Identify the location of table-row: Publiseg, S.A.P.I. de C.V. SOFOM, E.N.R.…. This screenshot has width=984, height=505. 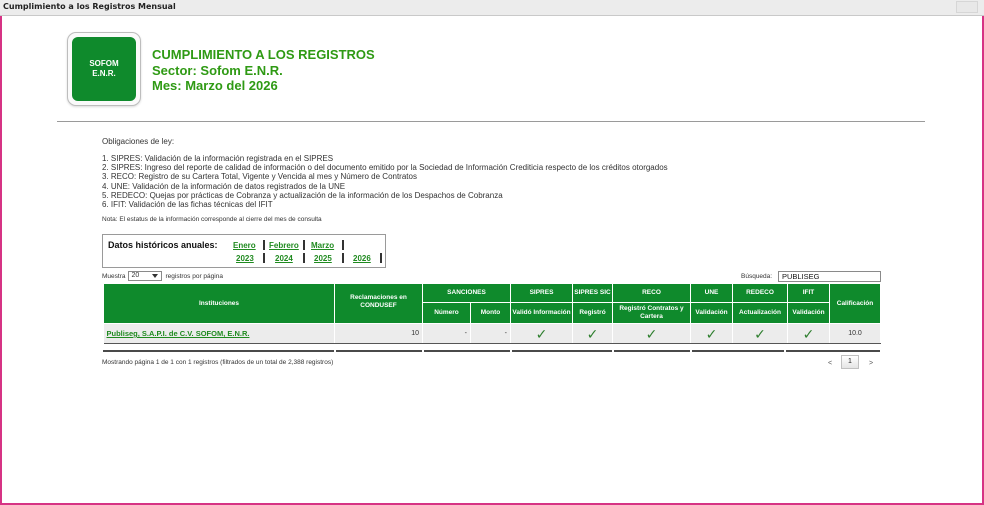
(492, 333).